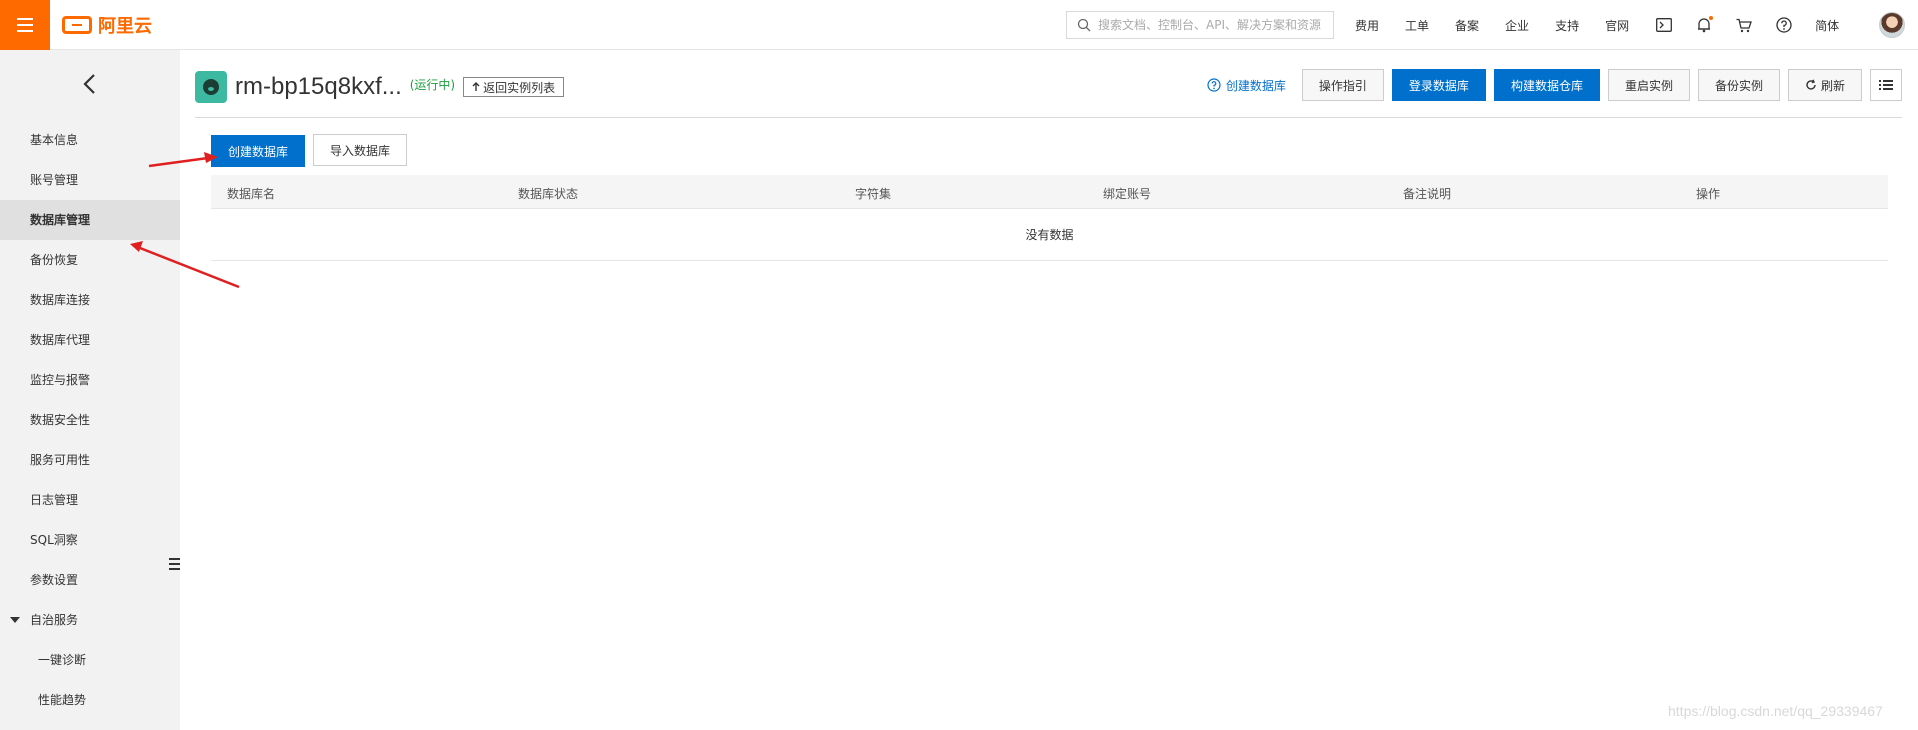 The image size is (1918, 730). I want to click on refresh-button: 刷新, so click(1824, 85).